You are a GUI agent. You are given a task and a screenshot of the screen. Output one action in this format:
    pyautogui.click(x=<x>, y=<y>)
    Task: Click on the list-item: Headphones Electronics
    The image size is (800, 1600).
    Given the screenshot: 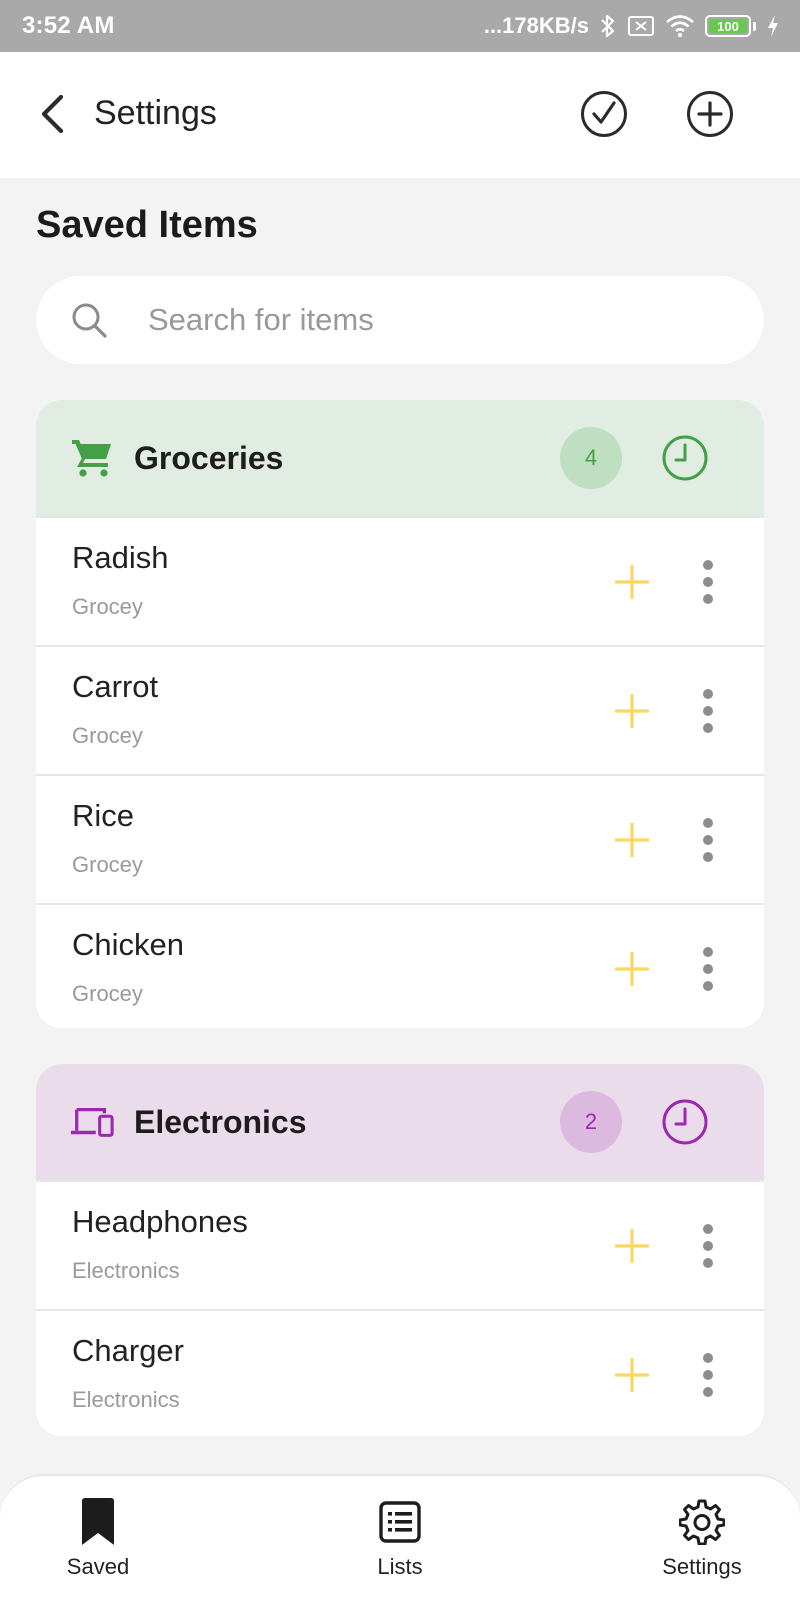 What is the action you would take?
    pyautogui.click(x=400, y=1244)
    